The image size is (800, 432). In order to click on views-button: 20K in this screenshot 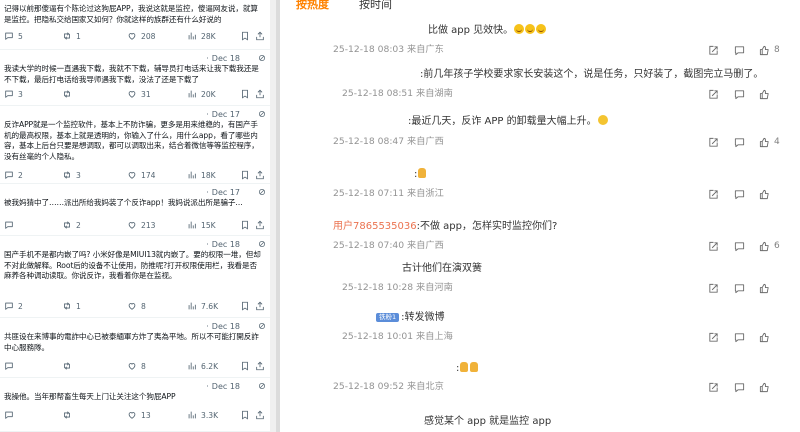, I will do `click(201, 94)`.